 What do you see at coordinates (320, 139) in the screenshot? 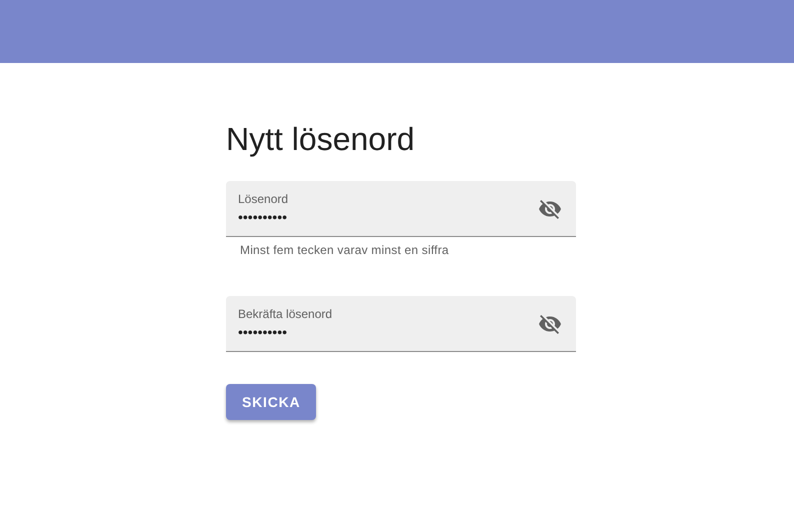
I see `page-title: Nytt lösenord` at bounding box center [320, 139].